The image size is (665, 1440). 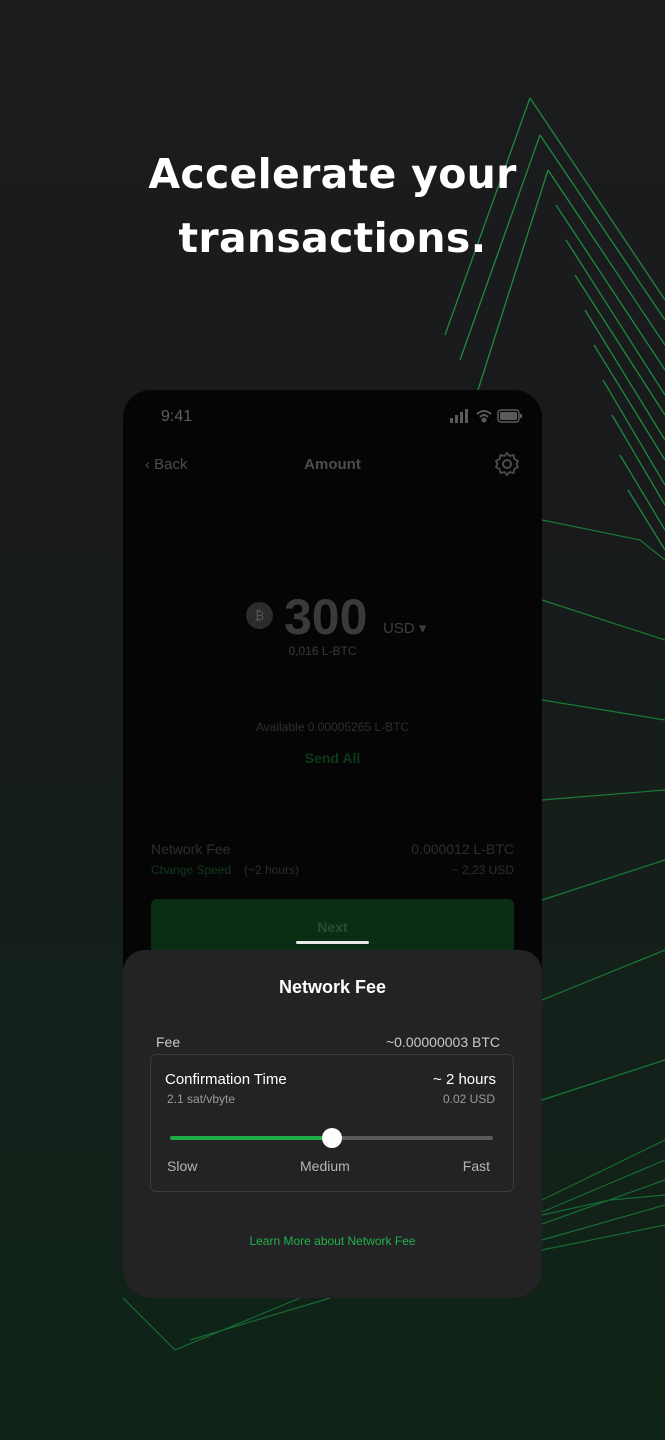 What do you see at coordinates (462, 849) in the screenshot?
I see `network-fee-value: 0.000012 L-BTC` at bounding box center [462, 849].